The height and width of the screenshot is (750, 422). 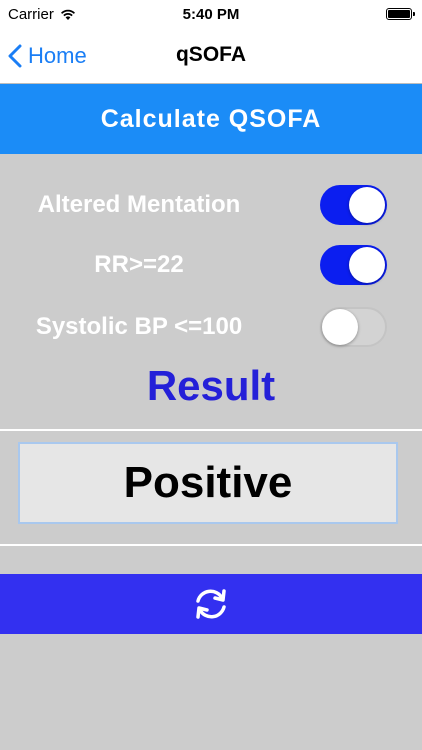 What do you see at coordinates (211, 545) in the screenshot?
I see `divider-bottom` at bounding box center [211, 545].